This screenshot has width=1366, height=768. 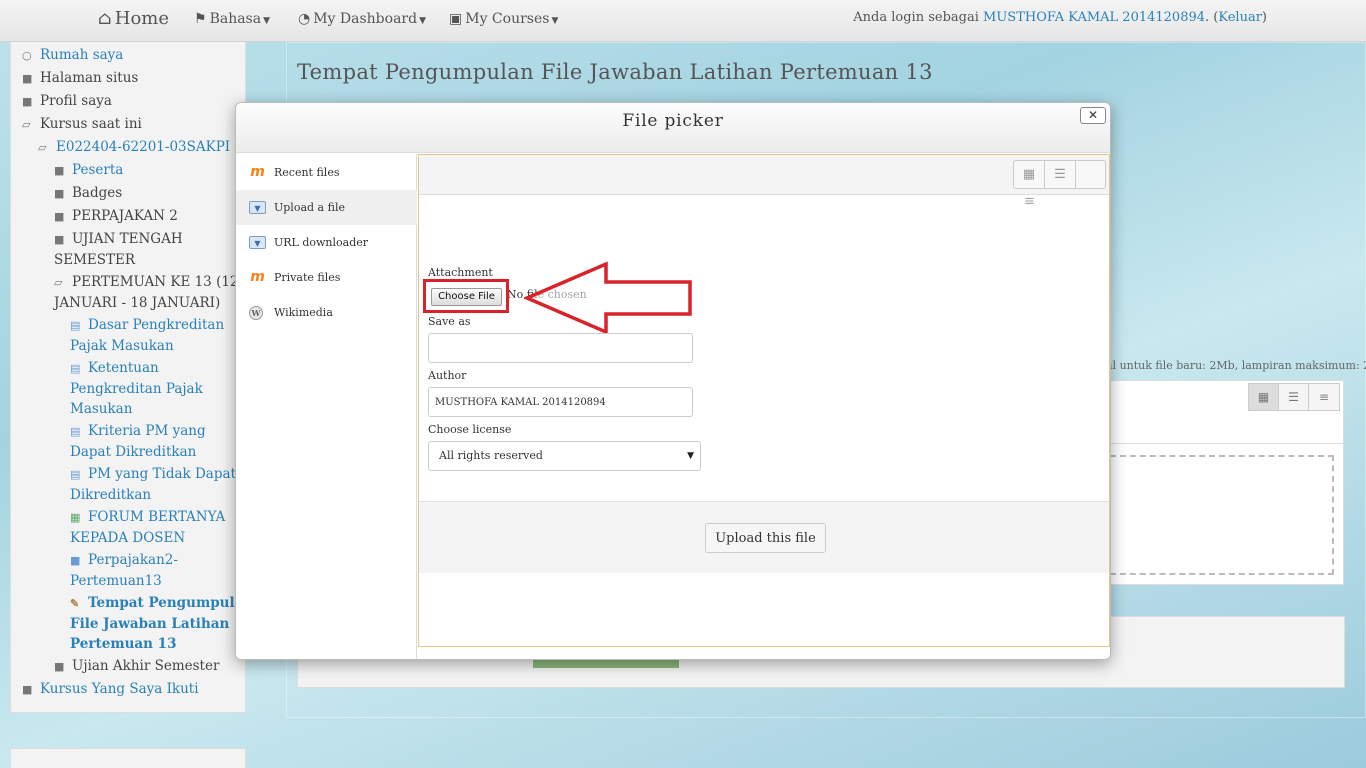 I want to click on dialog-header: File picker ✕, so click(x=673, y=128).